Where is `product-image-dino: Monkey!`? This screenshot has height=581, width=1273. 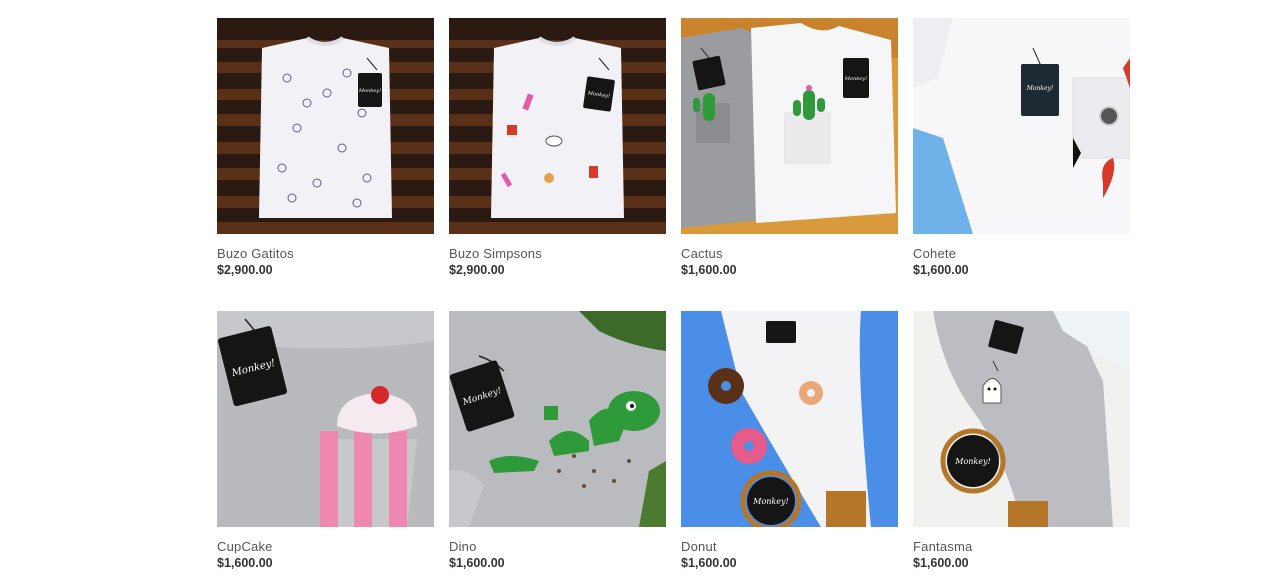
product-image-dino: Monkey! is located at coordinates (557, 419).